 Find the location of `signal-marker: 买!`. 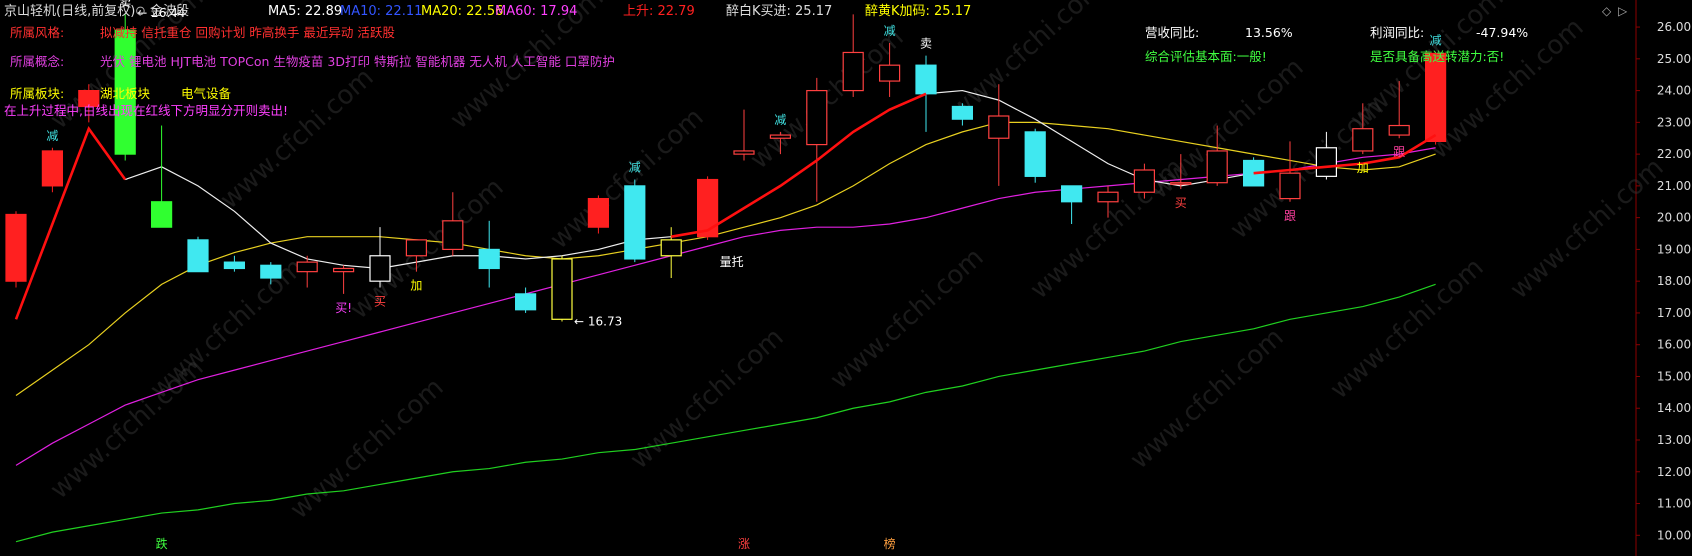

signal-marker: 买! is located at coordinates (343, 308).